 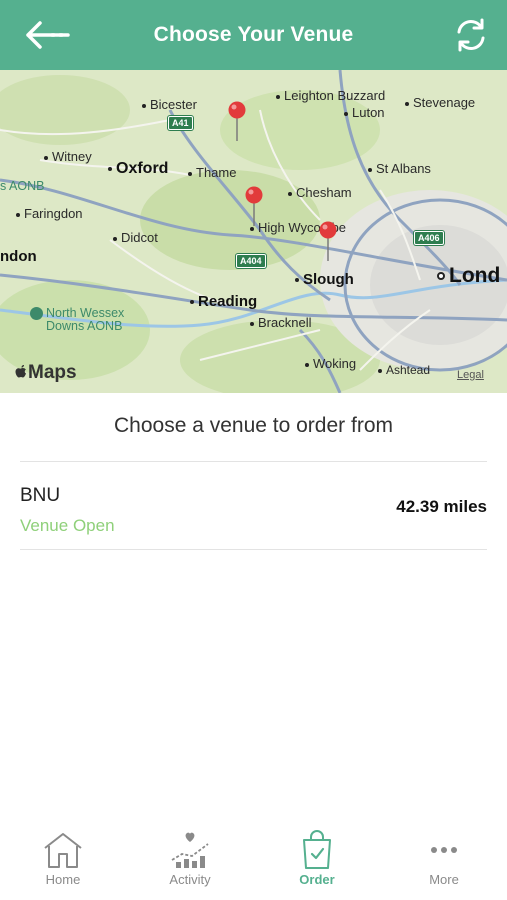 I want to click on tab-label: More, so click(x=444, y=879).